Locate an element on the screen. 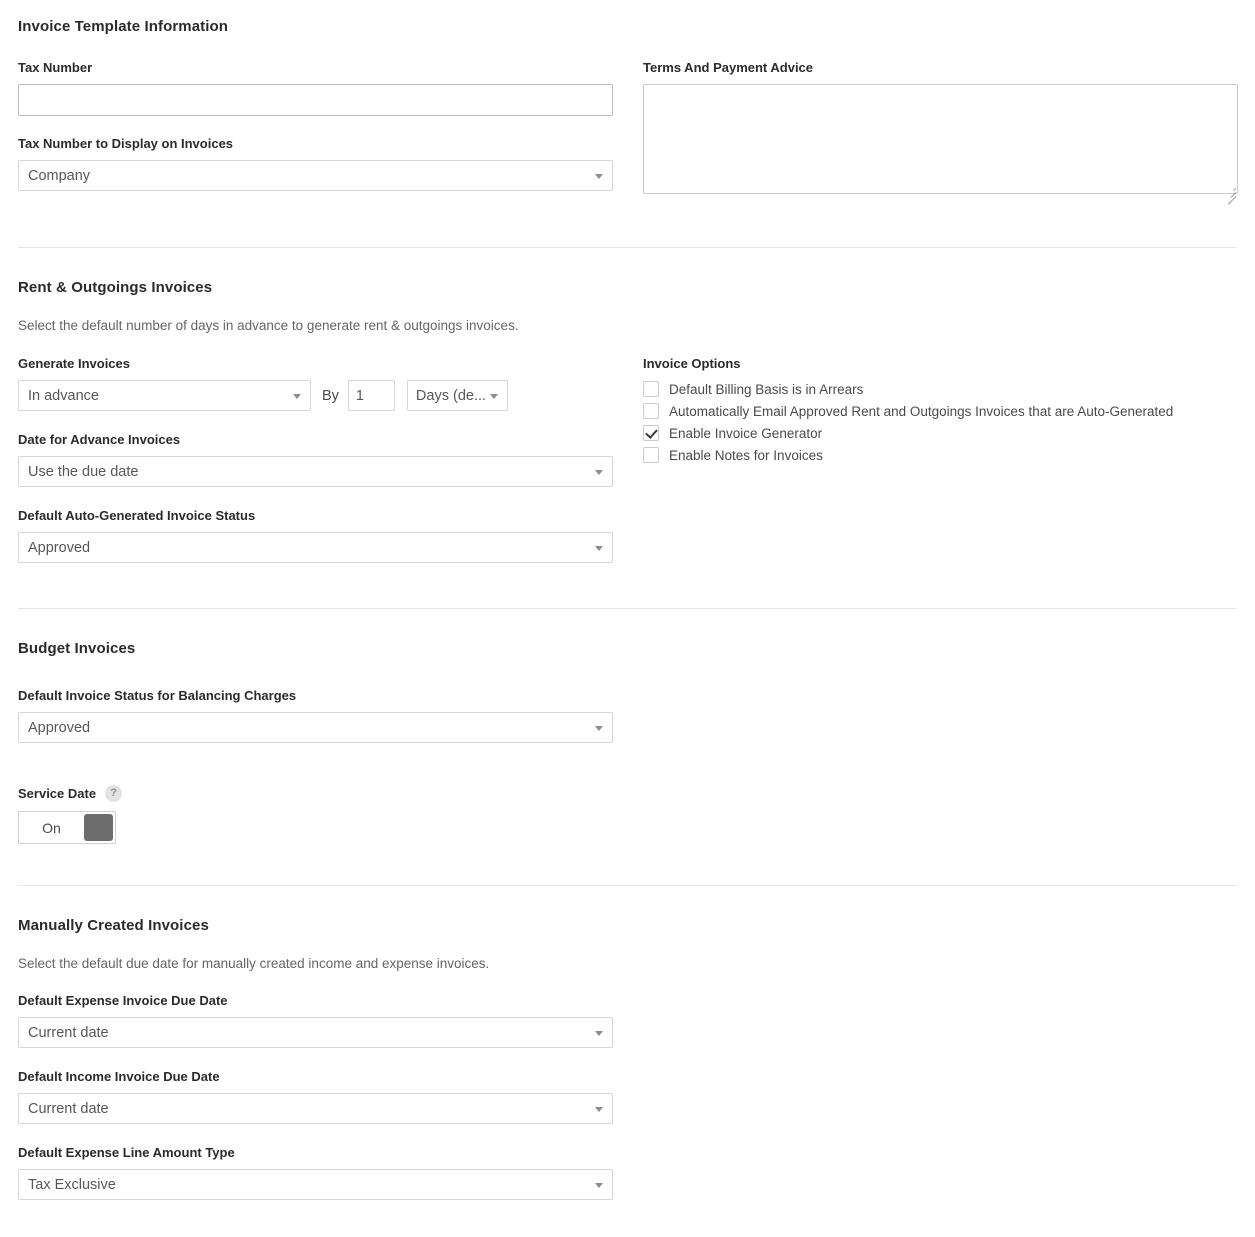  default-expense-line-amount-type-value: Tax Exclusive is located at coordinates (72, 1184).